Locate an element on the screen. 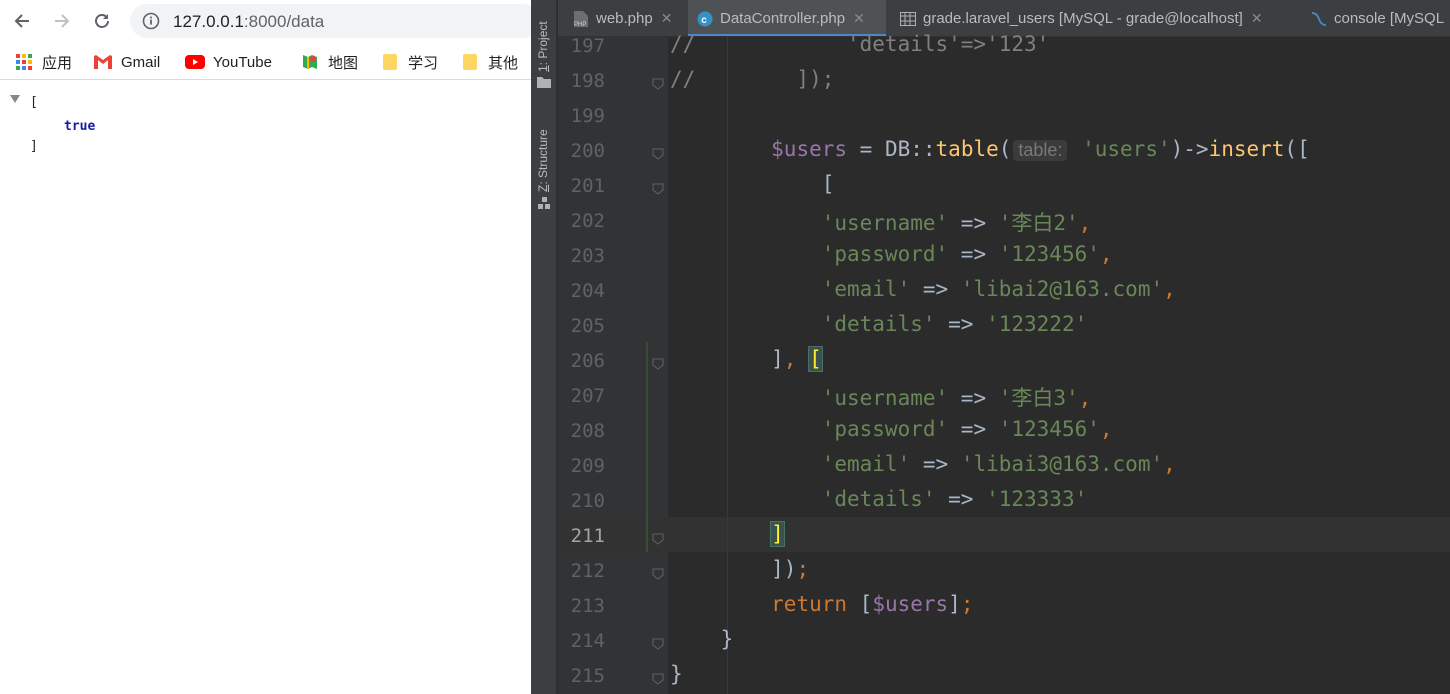 This screenshot has width=1450, height=694. line-number: 205 is located at coordinates (587, 326).